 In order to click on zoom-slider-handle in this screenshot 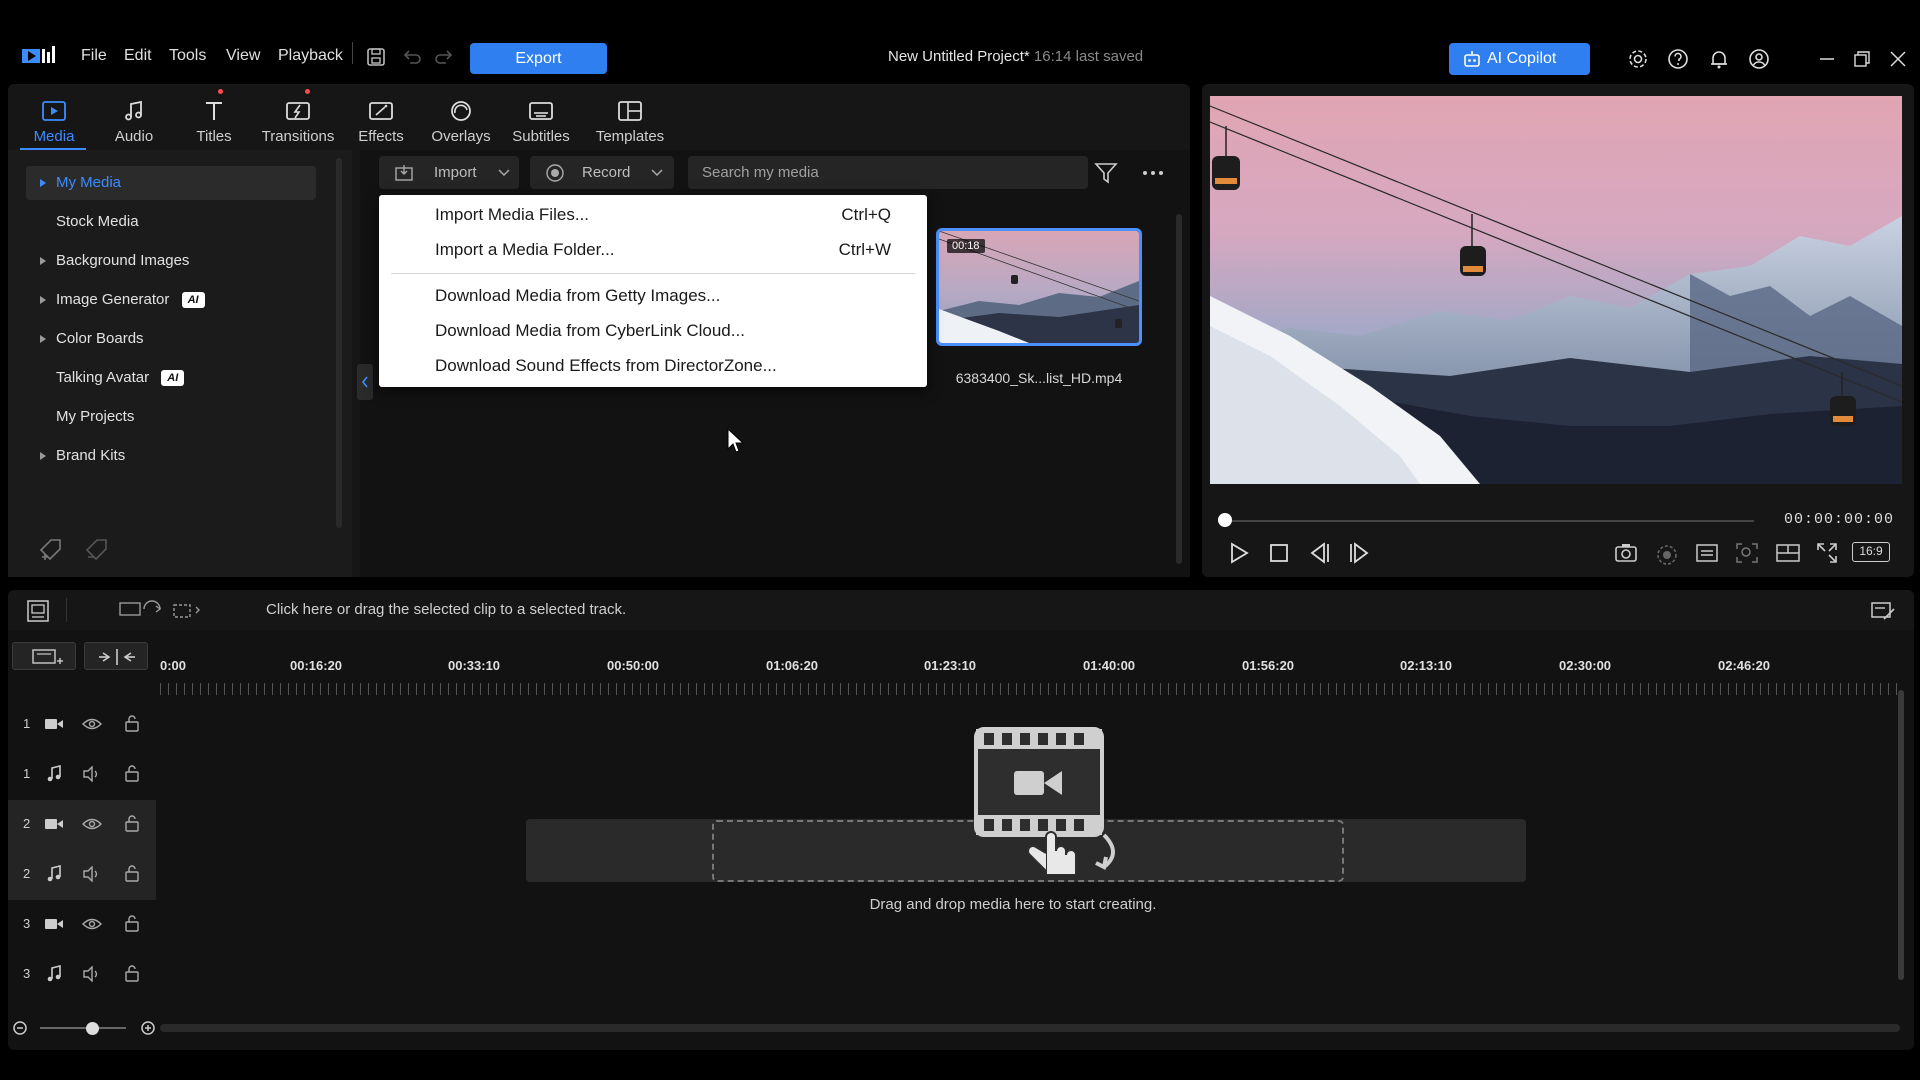, I will do `click(92, 1028)`.